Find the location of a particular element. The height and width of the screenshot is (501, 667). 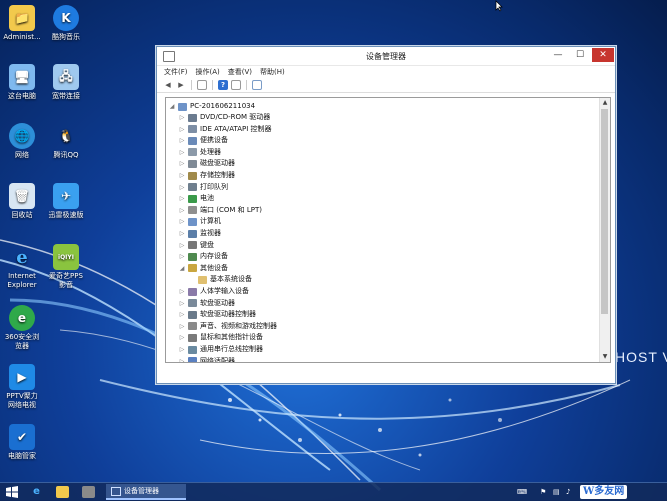

tree-item: ▷ 软盘驱动器 is located at coordinates (206, 303).